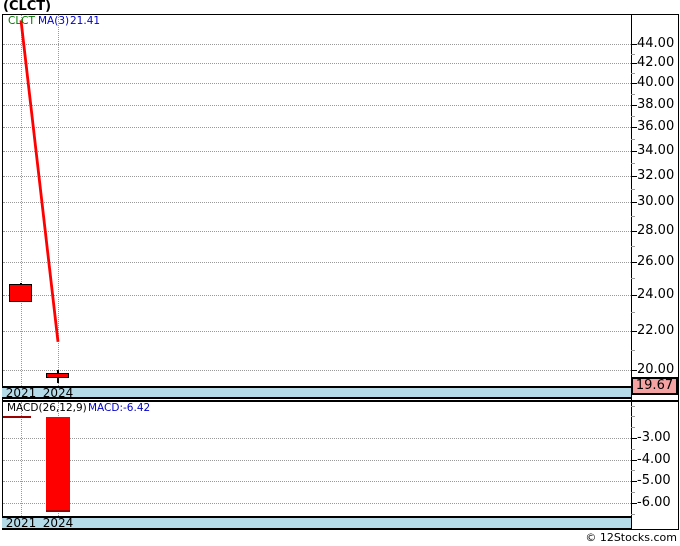 This screenshot has width=680, height=546. Describe the element at coordinates (85, 21) in the screenshot. I see `legend-ma-value: 21.41` at that location.